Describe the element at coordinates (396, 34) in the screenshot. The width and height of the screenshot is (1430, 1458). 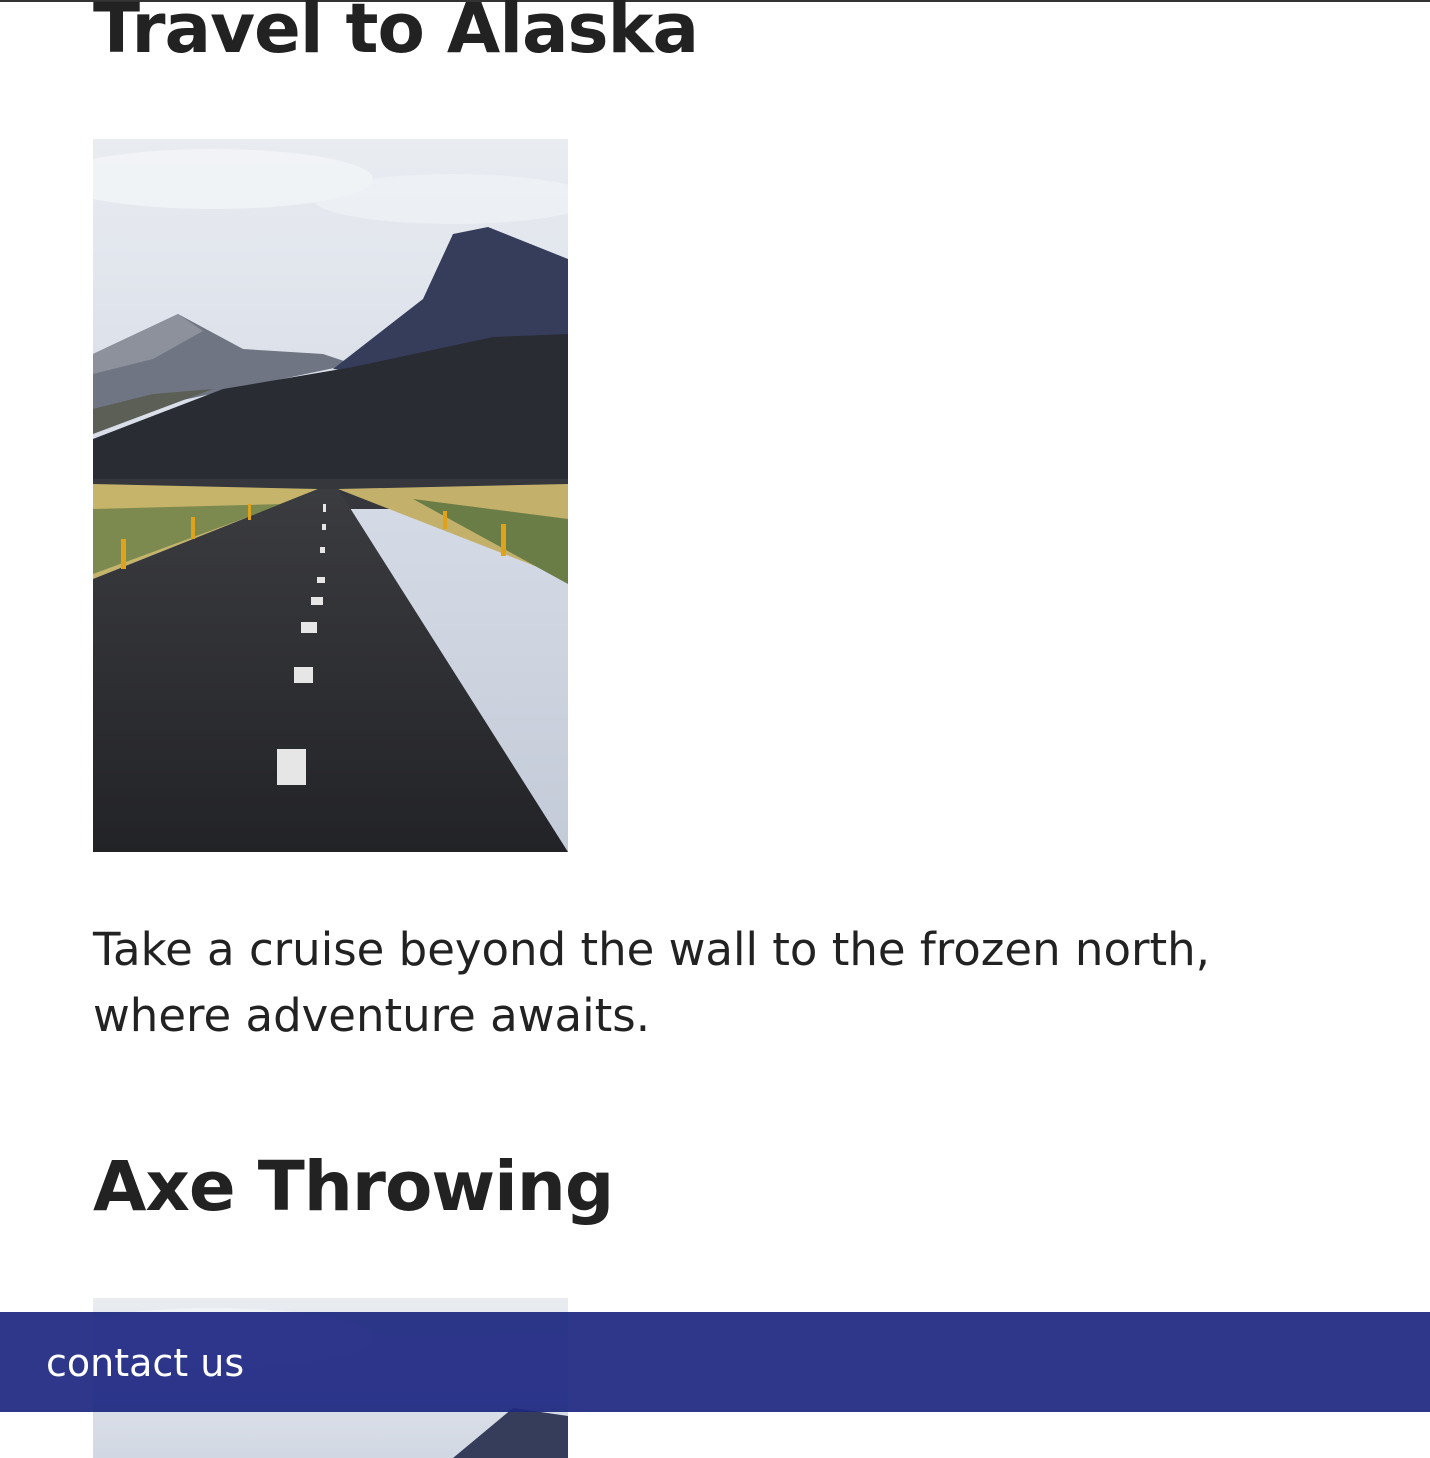
I see `card-title-alaska: Travel to Alaska` at that location.